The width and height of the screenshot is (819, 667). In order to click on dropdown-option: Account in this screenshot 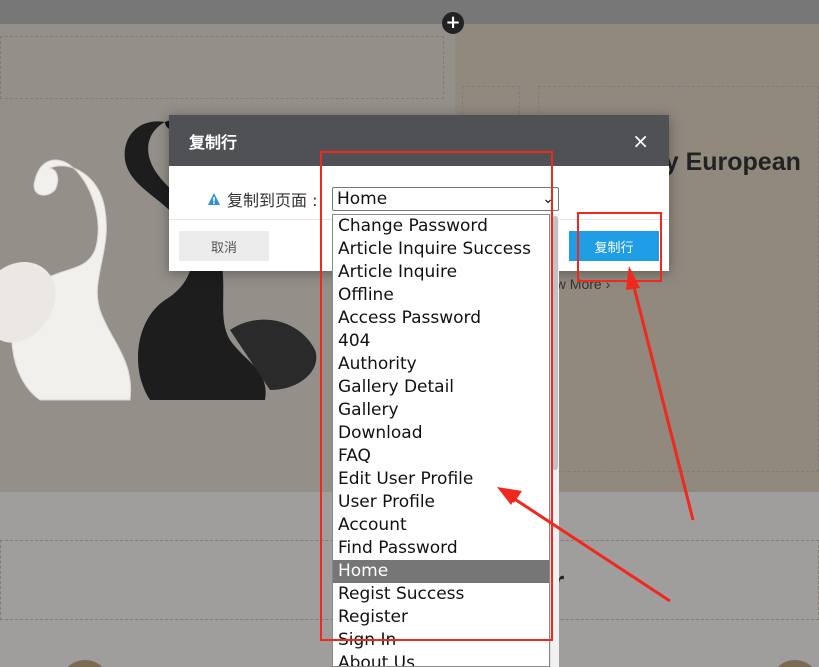, I will do `click(441, 525)`.